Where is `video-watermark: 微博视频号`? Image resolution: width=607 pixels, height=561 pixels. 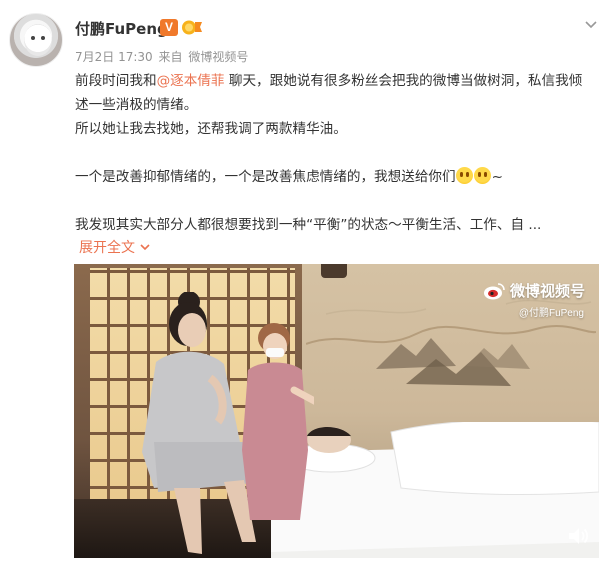 video-watermark: 微博视频号 is located at coordinates (534, 290).